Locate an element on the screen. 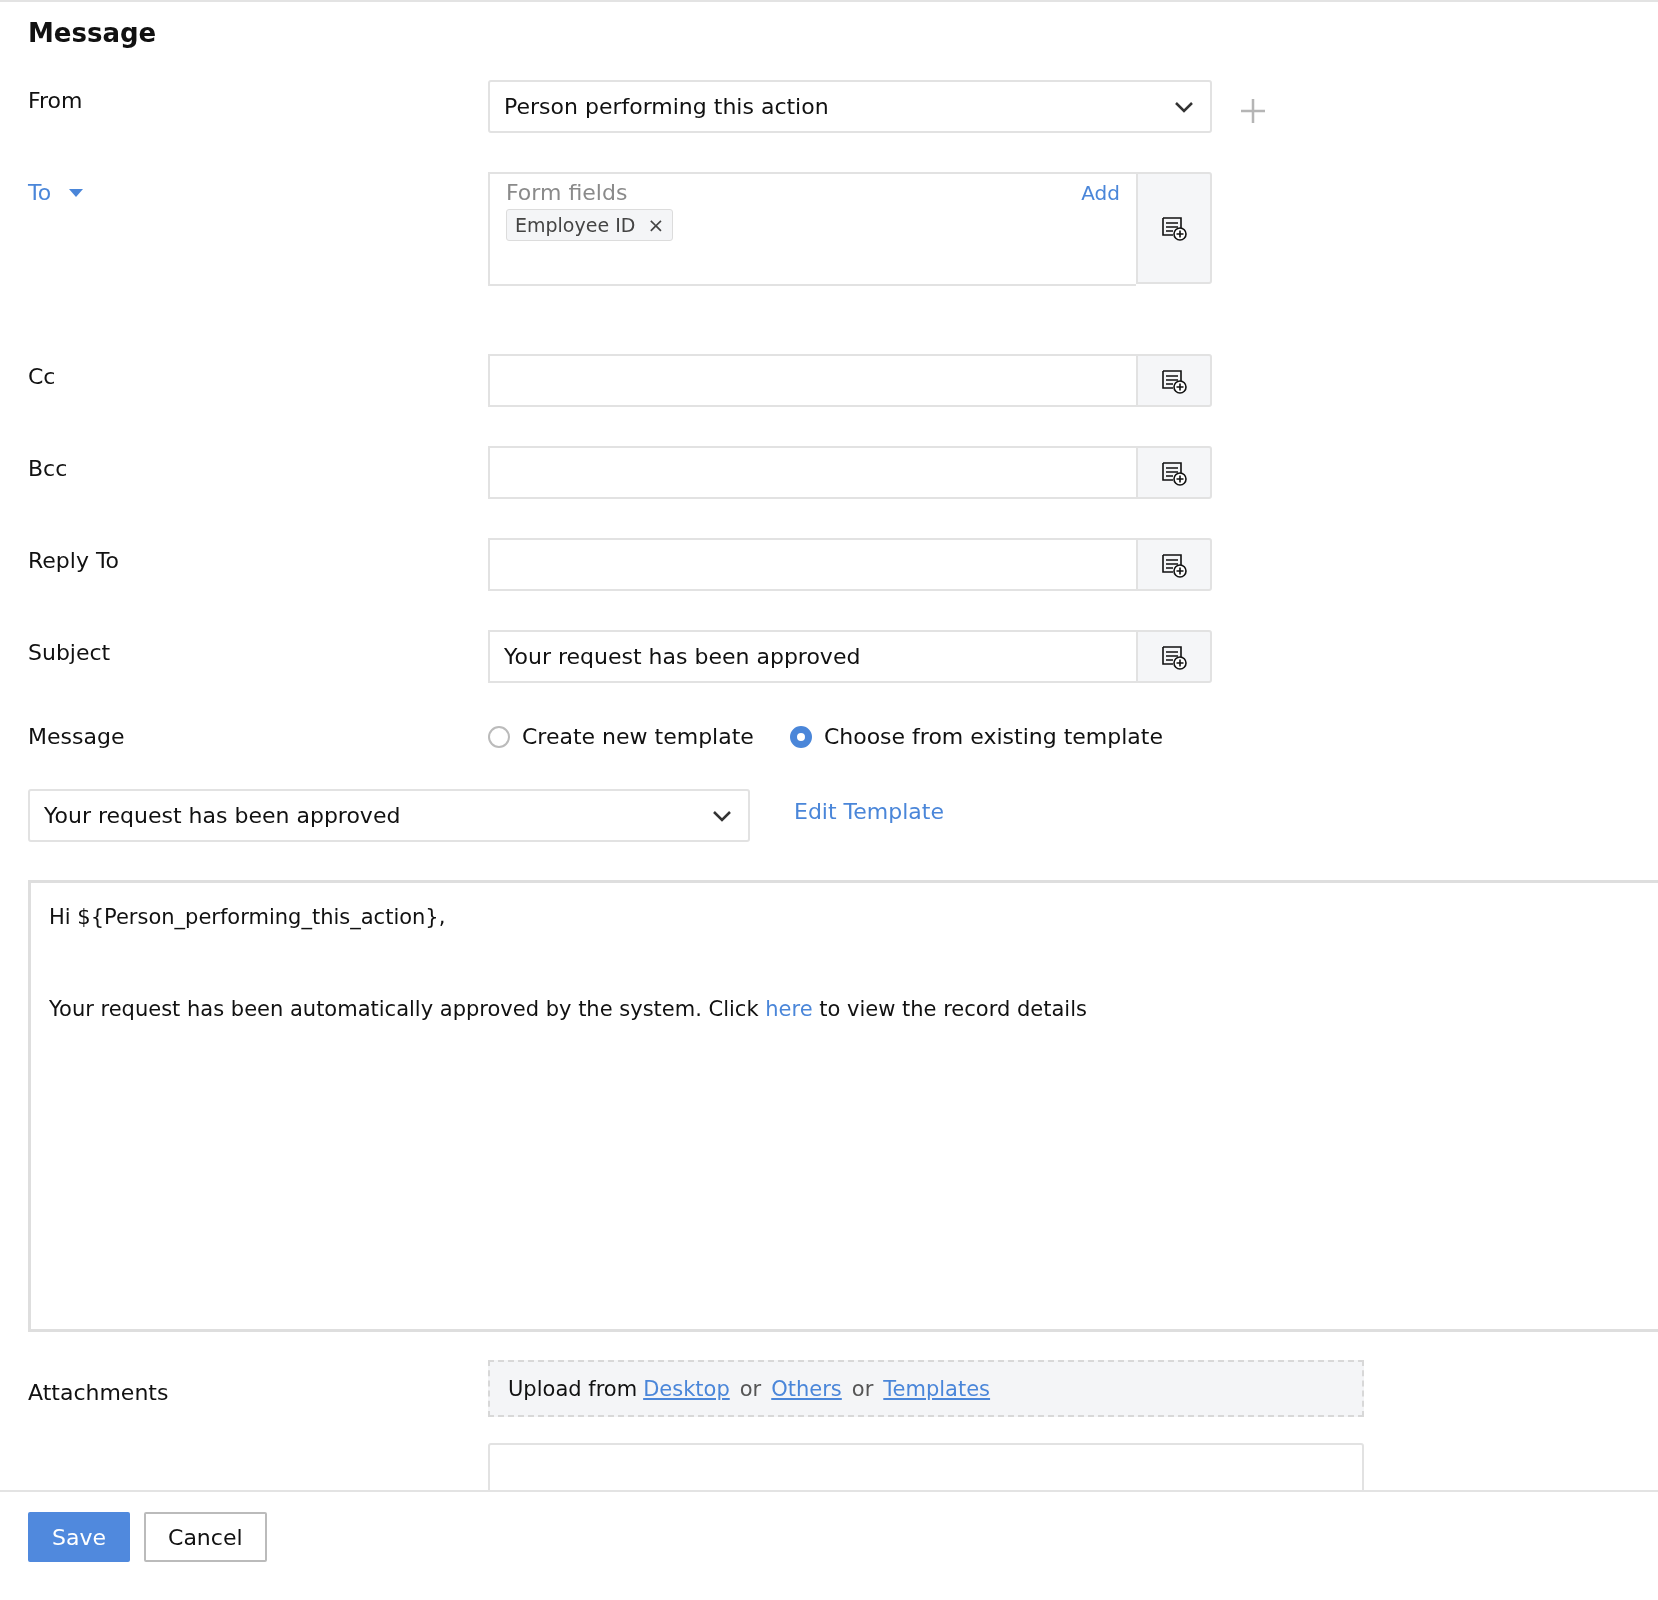 The width and height of the screenshot is (1658, 1600). section-title: Message is located at coordinates (93, 34).